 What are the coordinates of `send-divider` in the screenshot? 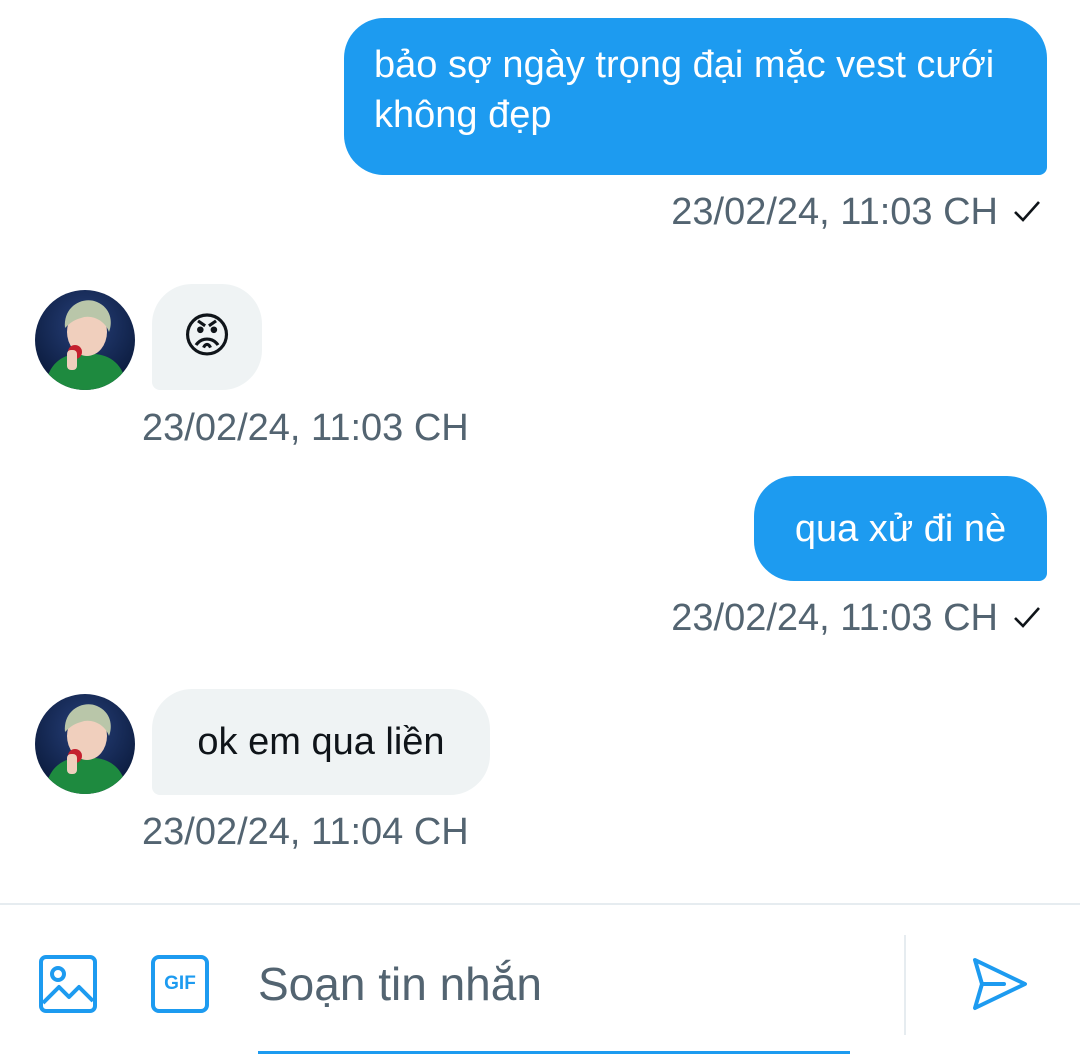 It's located at (905, 985).